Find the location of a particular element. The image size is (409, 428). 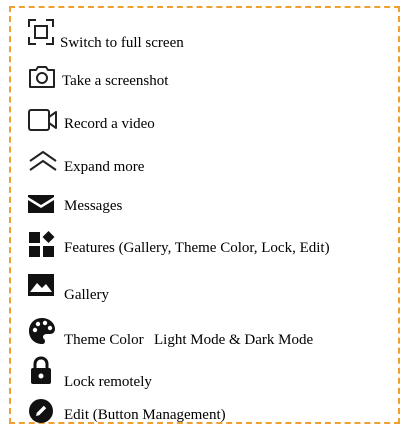

list-item-expand-more: Expand more is located at coordinates (204, 166).